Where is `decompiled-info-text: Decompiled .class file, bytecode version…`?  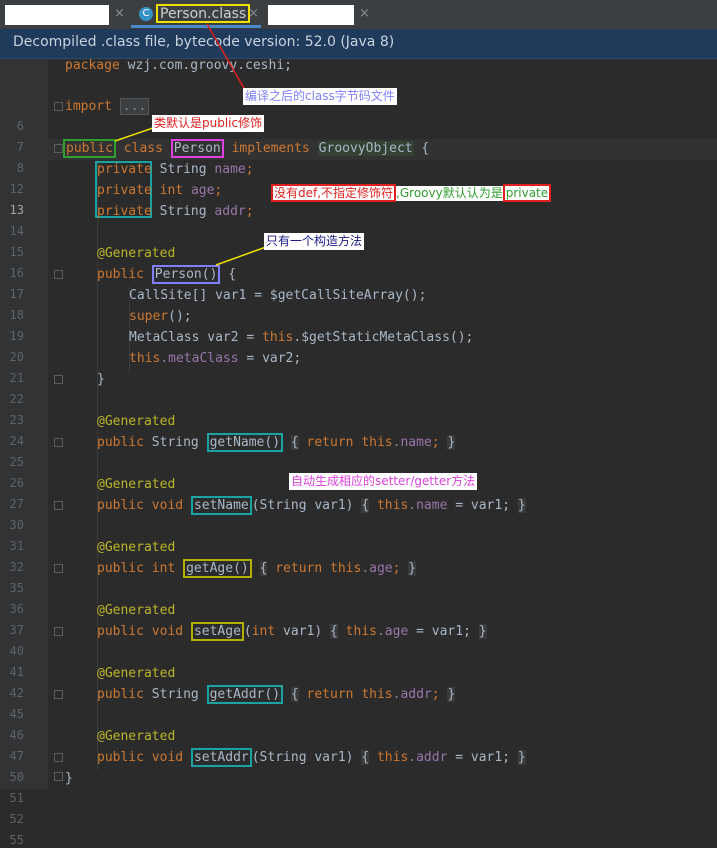 decompiled-info-text: Decompiled .class file, bytecode version… is located at coordinates (204, 42).